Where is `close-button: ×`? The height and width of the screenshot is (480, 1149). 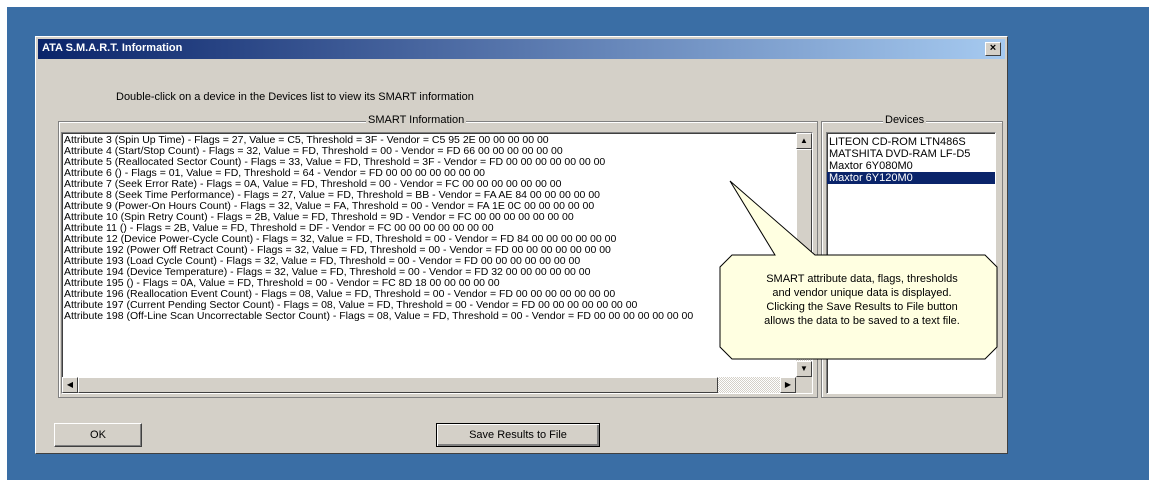 close-button: × is located at coordinates (993, 49).